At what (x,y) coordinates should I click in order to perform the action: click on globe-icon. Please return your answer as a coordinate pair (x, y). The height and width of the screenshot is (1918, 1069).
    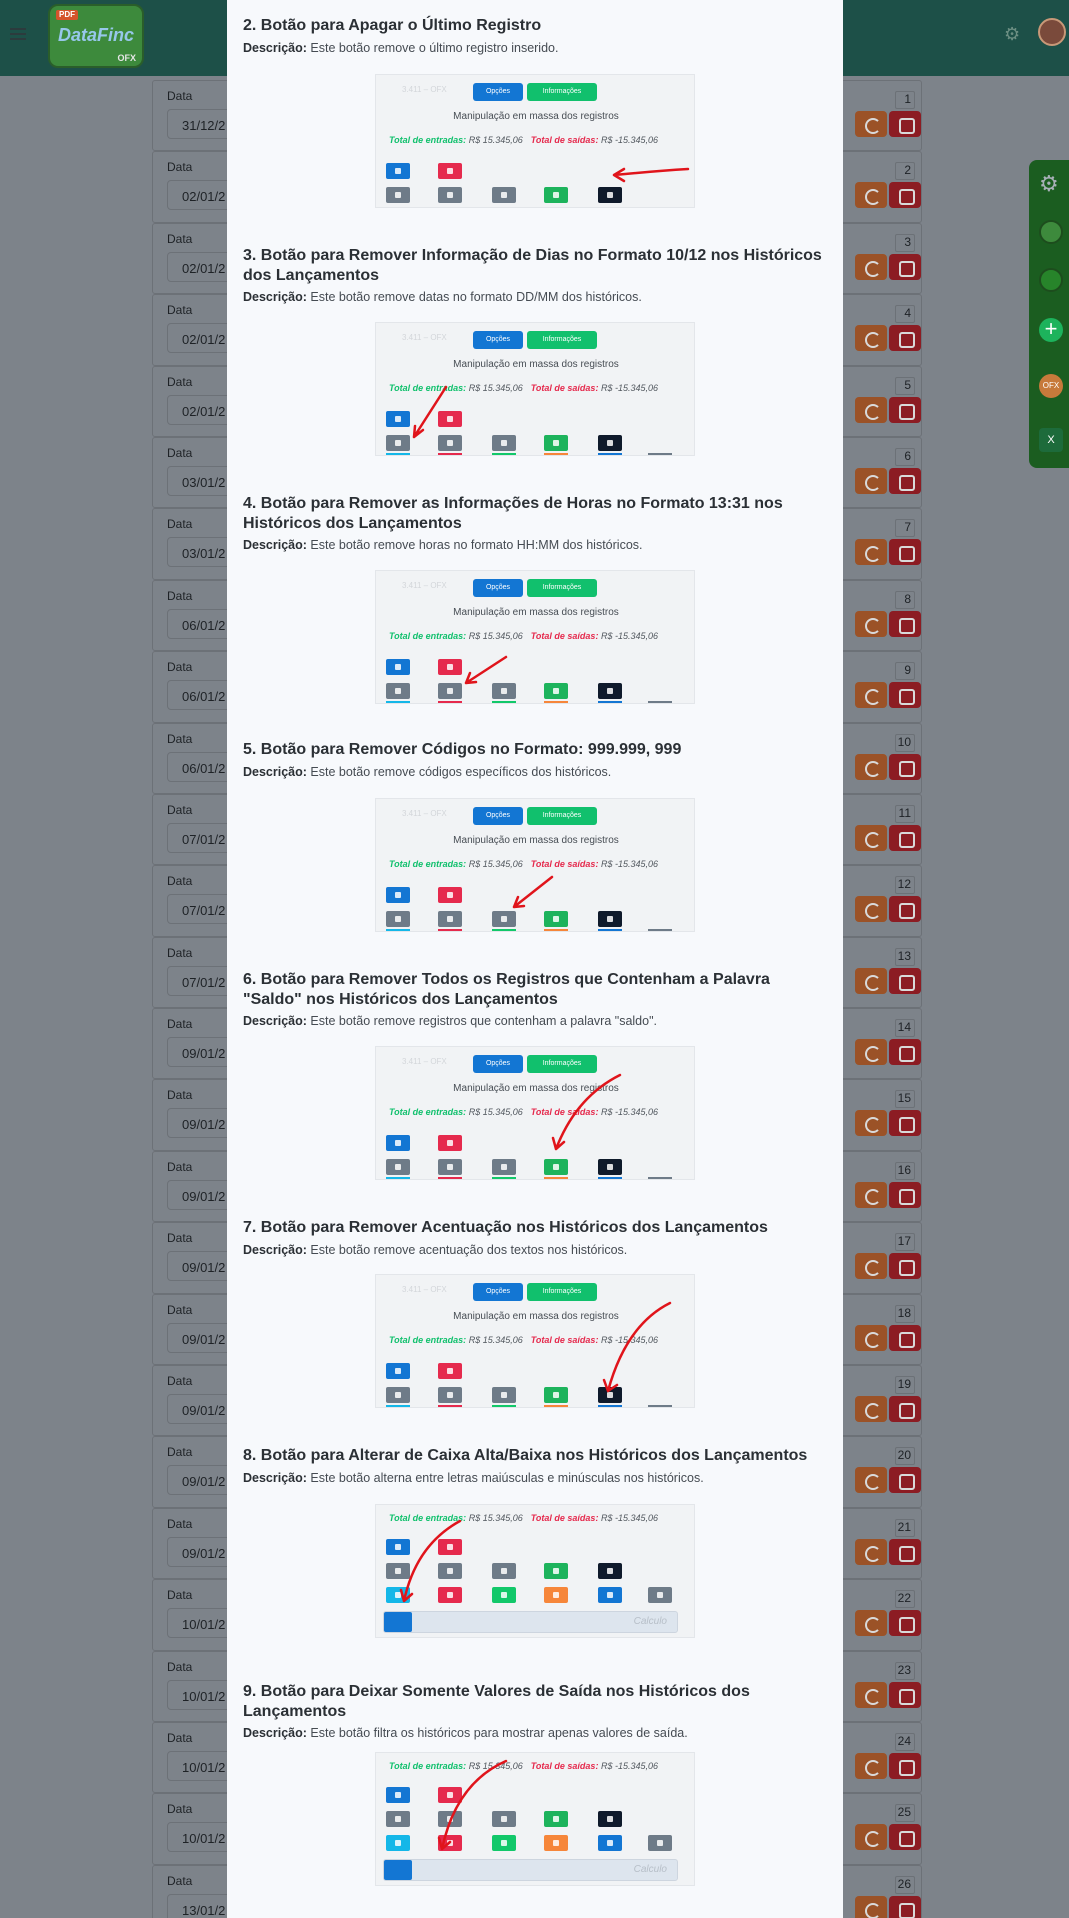
    Looking at the image, I should click on (1051, 280).